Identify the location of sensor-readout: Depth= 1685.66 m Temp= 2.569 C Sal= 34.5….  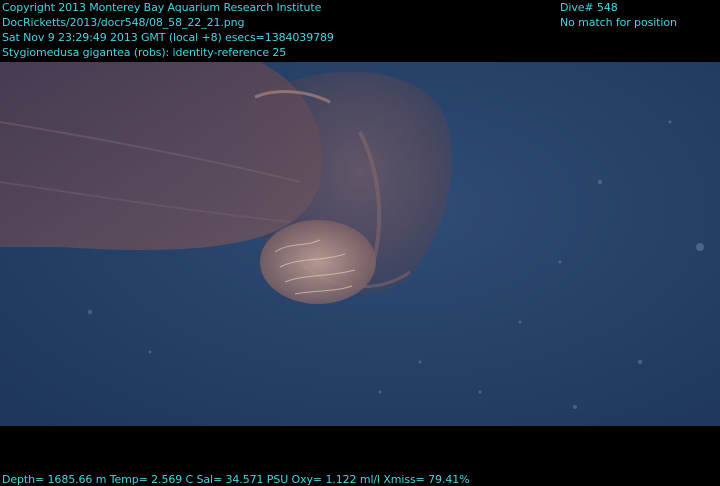
(236, 479).